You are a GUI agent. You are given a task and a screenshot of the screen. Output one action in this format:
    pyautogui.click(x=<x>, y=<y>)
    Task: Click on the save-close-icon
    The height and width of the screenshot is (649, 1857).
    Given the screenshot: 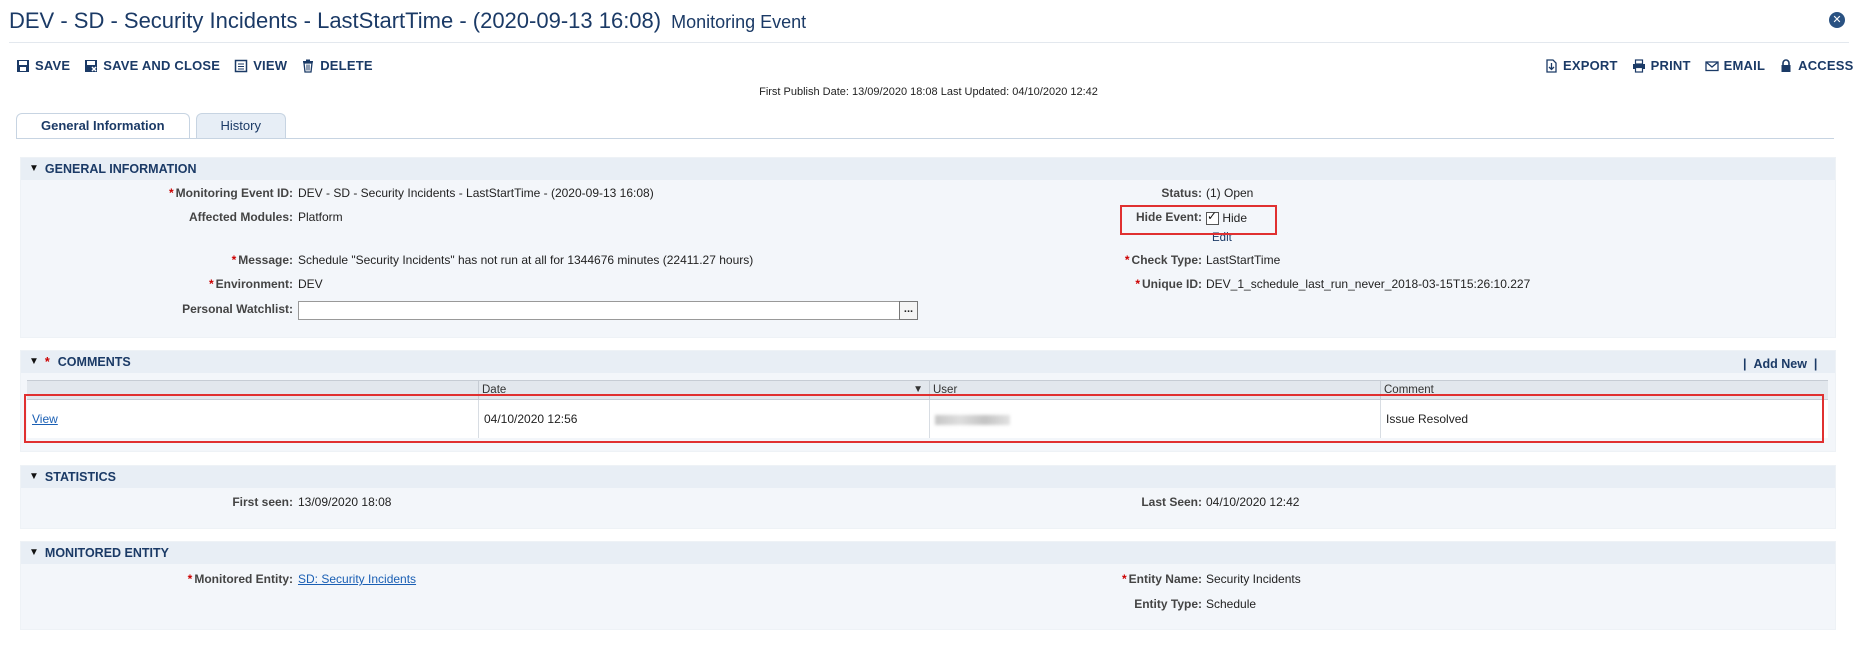 What is the action you would take?
    pyautogui.click(x=91, y=65)
    